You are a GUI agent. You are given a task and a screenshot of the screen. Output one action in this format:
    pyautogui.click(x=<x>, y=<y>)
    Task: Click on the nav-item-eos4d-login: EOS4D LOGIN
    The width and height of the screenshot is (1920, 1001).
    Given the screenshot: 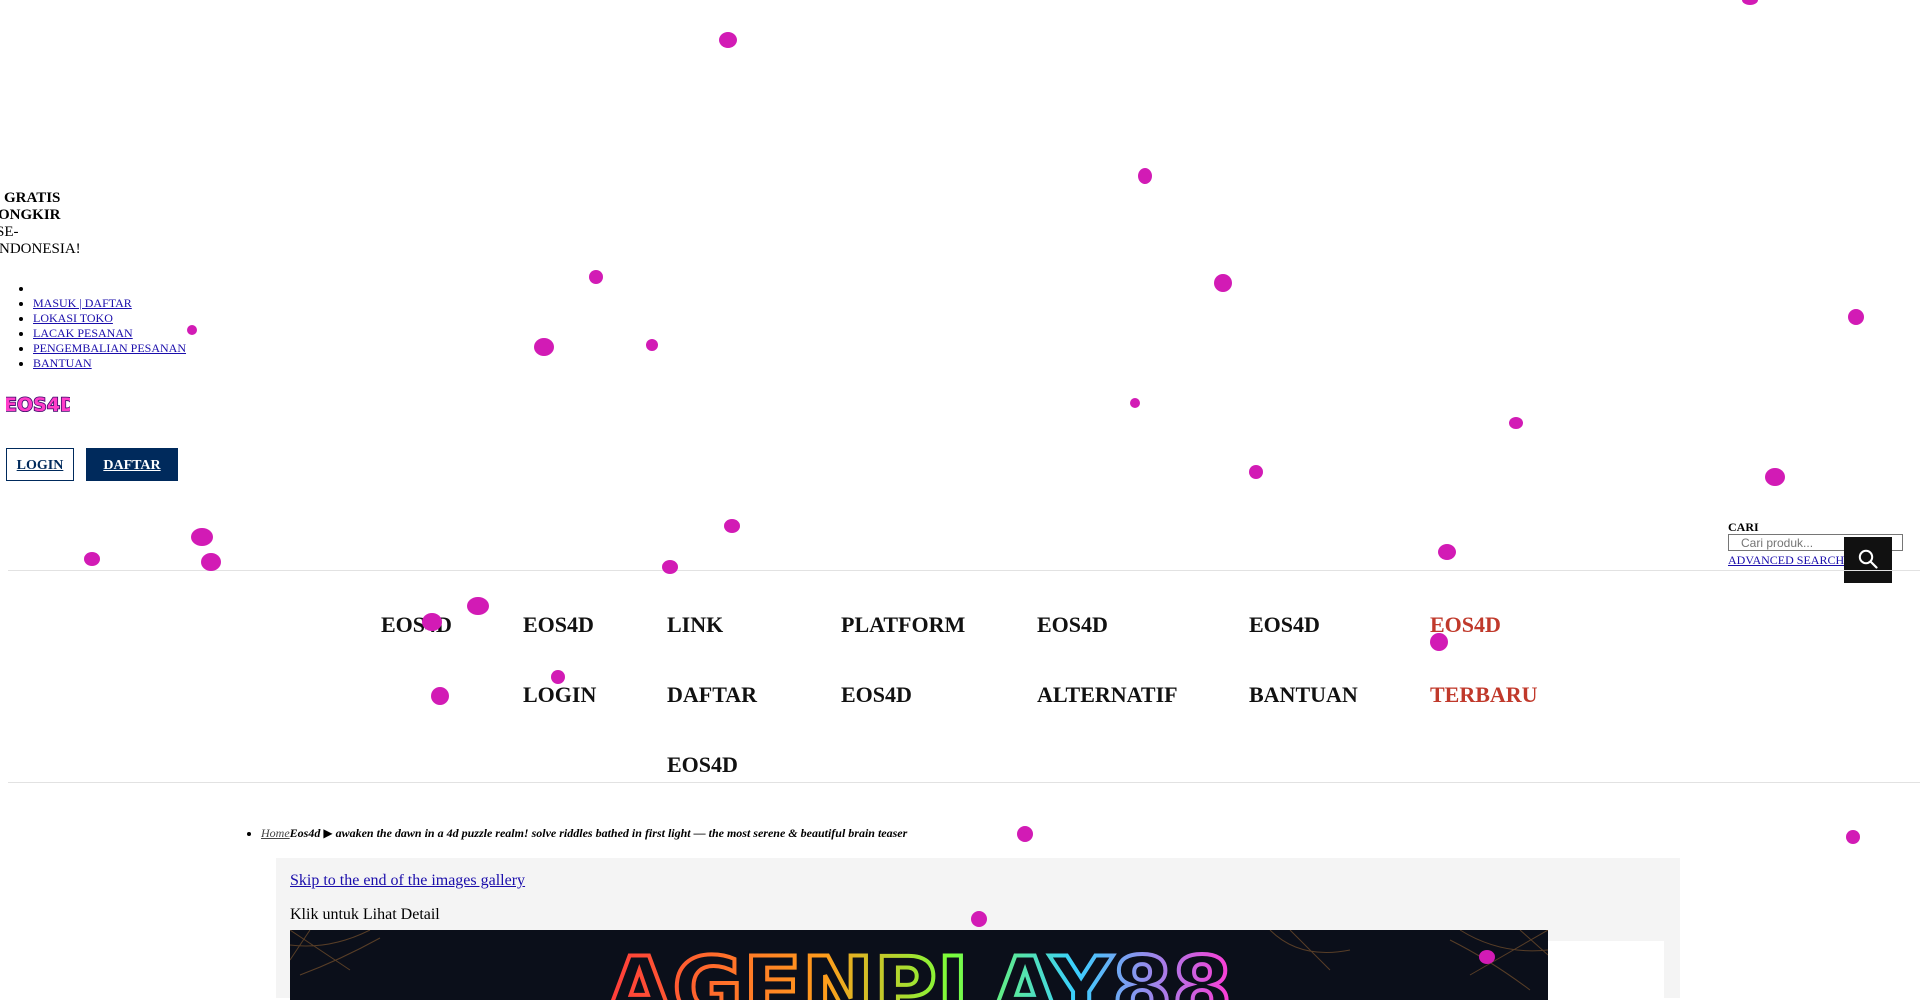 What is the action you would take?
    pyautogui.click(x=559, y=660)
    